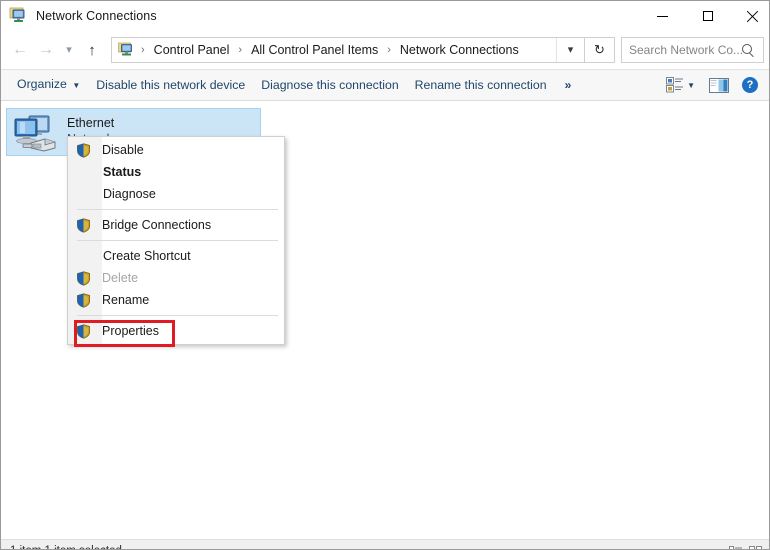  What do you see at coordinates (176, 331) in the screenshot?
I see `menu-item-properties: Properties` at bounding box center [176, 331].